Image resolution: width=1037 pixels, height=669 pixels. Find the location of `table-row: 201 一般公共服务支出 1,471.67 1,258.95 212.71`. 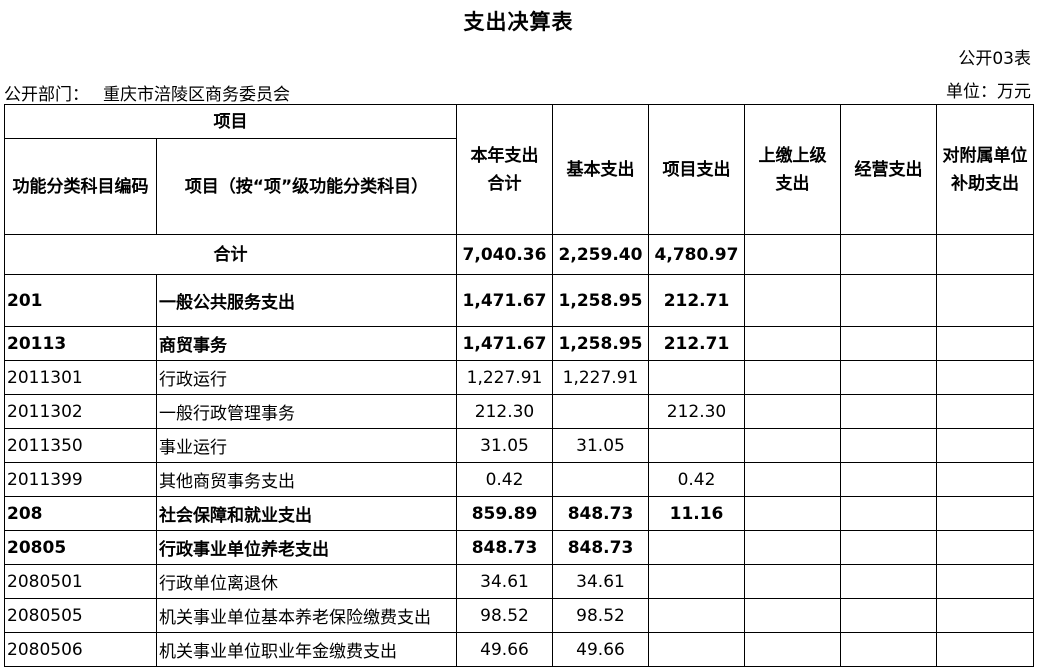

table-row: 201 一般公共服务支出 1,471.67 1,258.95 212.71 is located at coordinates (519, 300).